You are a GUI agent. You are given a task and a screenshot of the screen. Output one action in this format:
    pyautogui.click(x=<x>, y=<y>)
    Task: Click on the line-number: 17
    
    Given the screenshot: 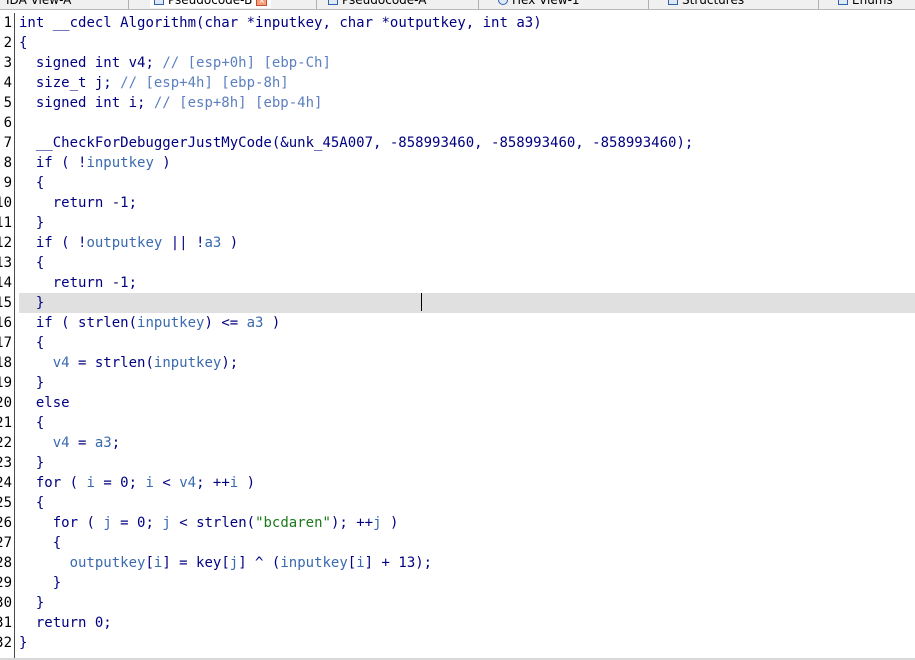 What is the action you would take?
    pyautogui.click(x=6, y=343)
    